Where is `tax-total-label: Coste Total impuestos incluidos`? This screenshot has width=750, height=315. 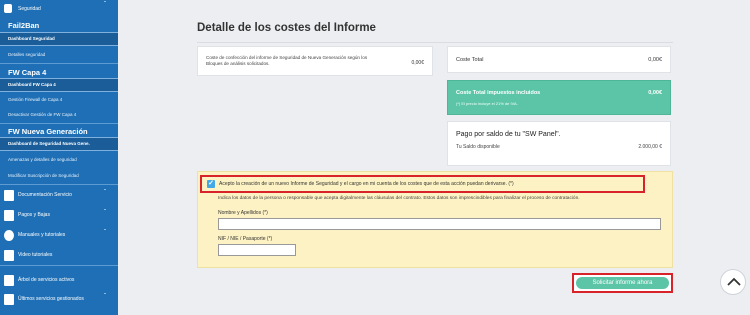 tax-total-label: Coste Total impuestos incluidos is located at coordinates (498, 93).